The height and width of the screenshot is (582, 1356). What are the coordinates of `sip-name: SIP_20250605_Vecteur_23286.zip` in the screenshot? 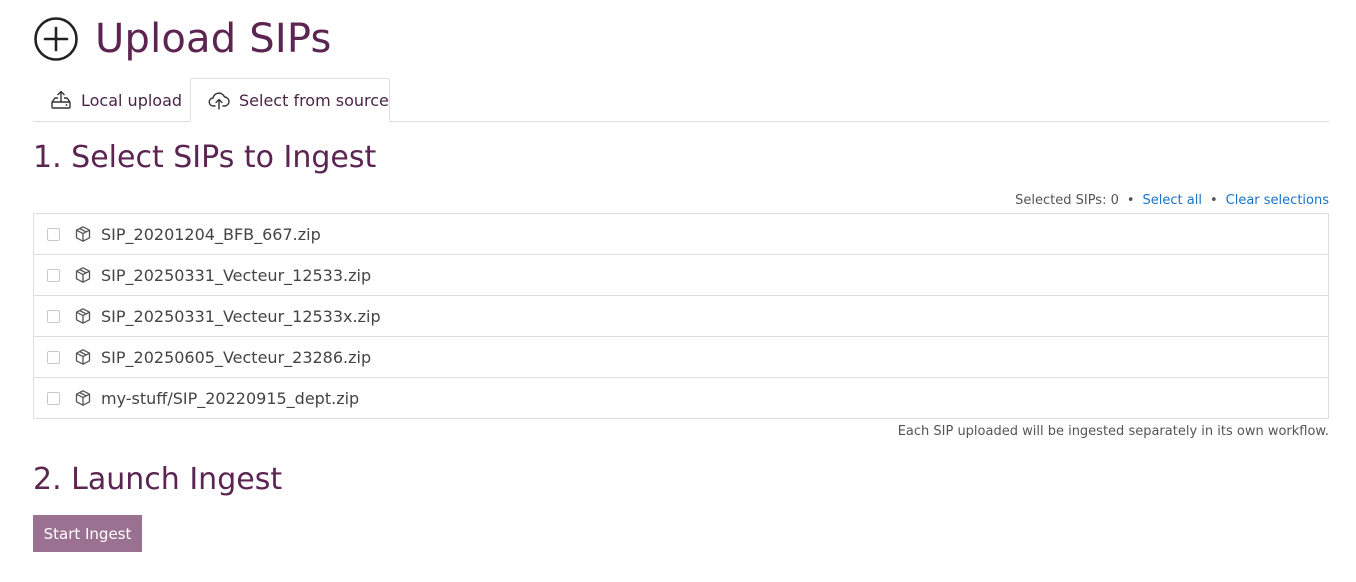 It's located at (236, 357).